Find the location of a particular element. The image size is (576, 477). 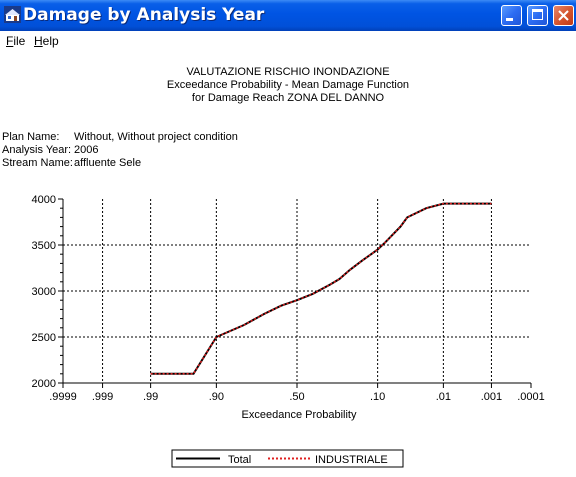

x-tick-label: .001 is located at coordinates (491, 397).